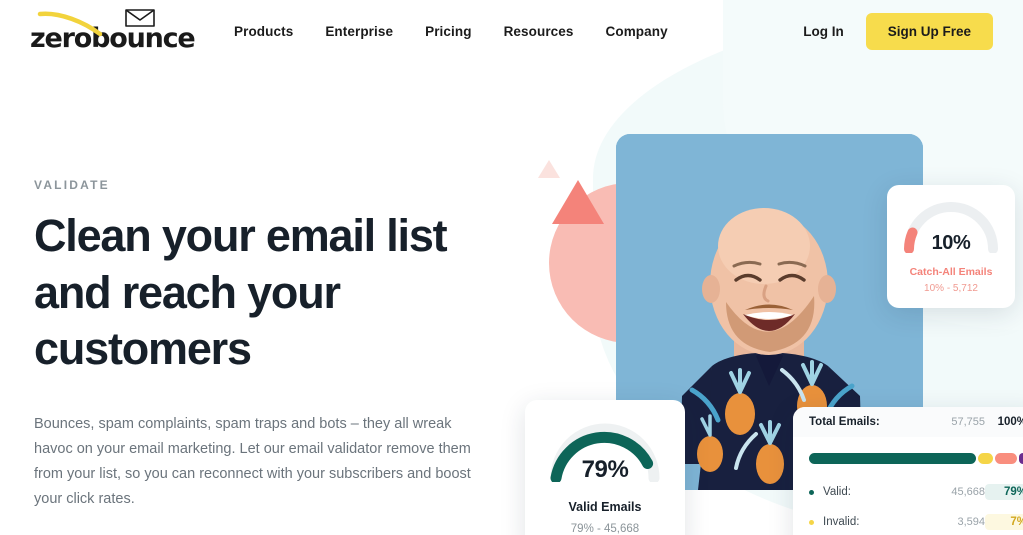  I want to click on catch-all-label: Catch-All Emails, so click(951, 272).